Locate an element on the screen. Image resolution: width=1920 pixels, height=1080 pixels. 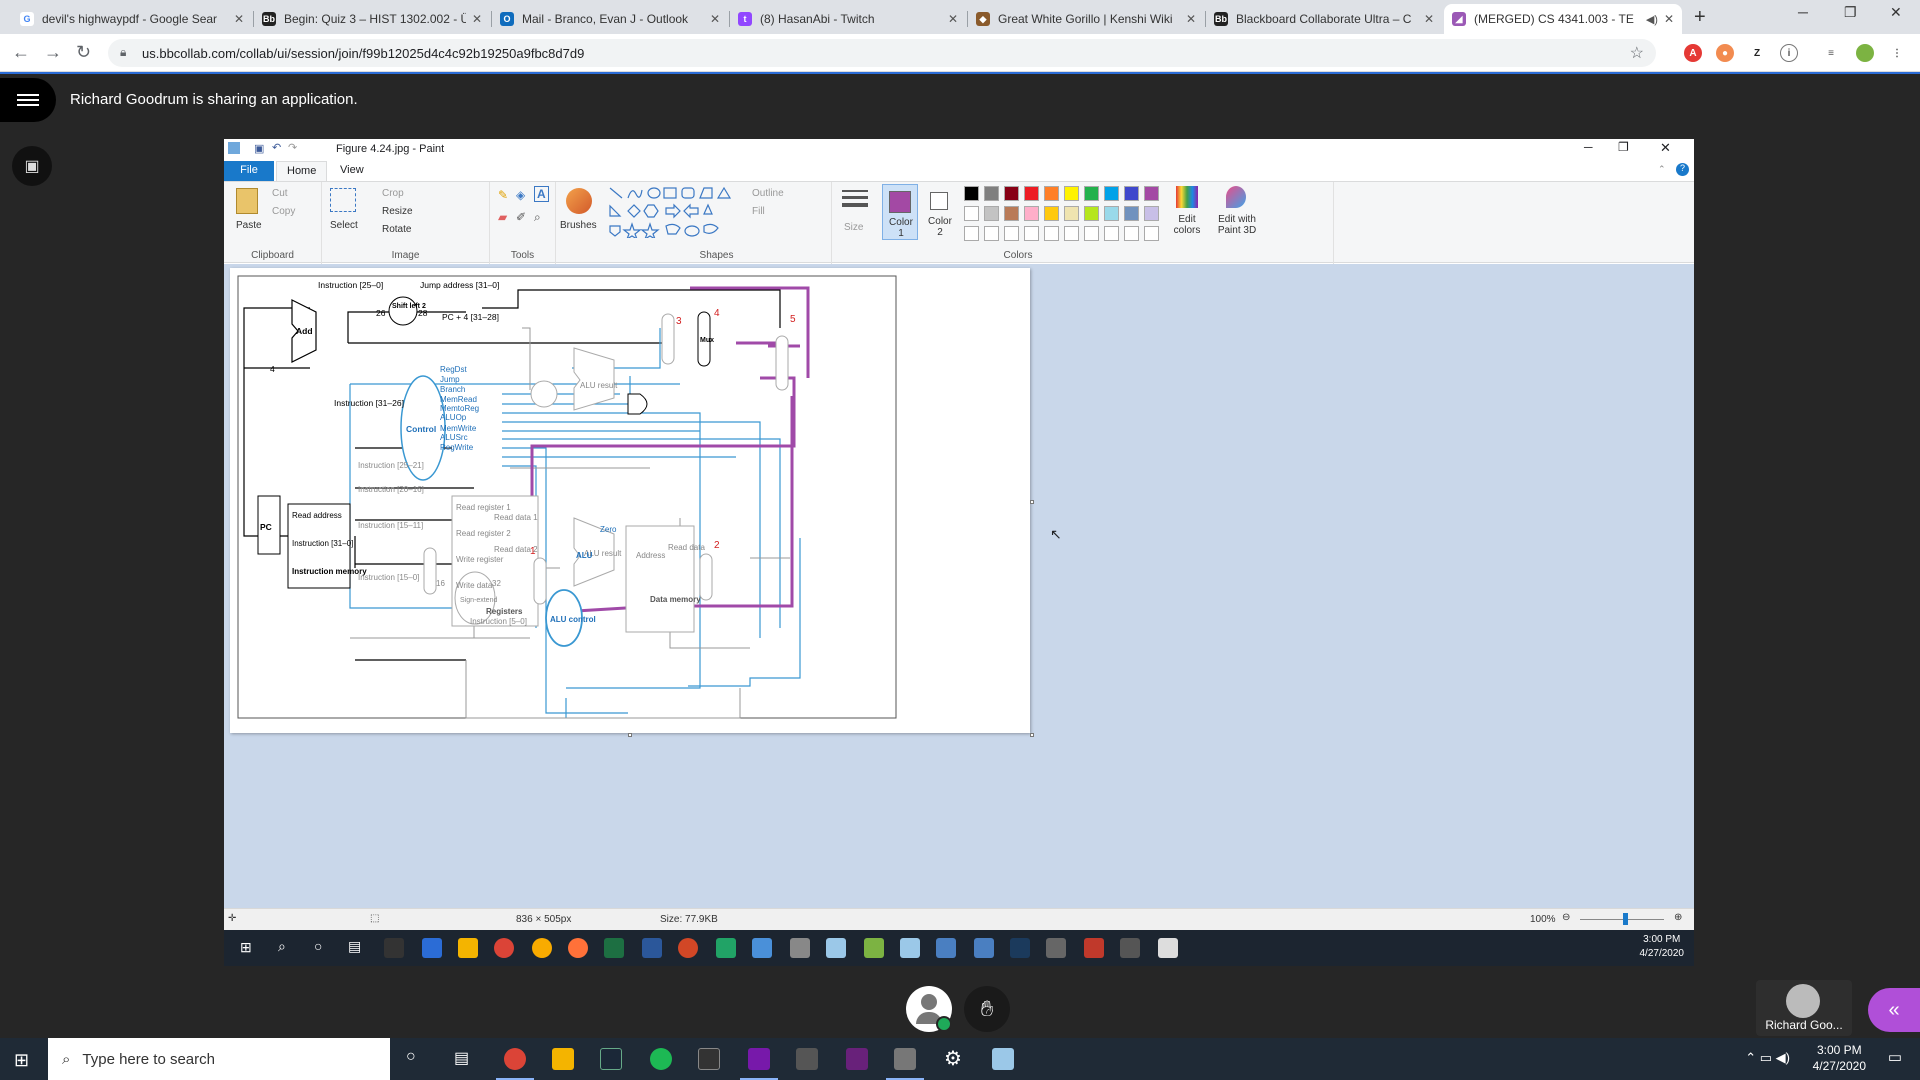
zoom-slider-thumb is located at coordinates (1625, 919).